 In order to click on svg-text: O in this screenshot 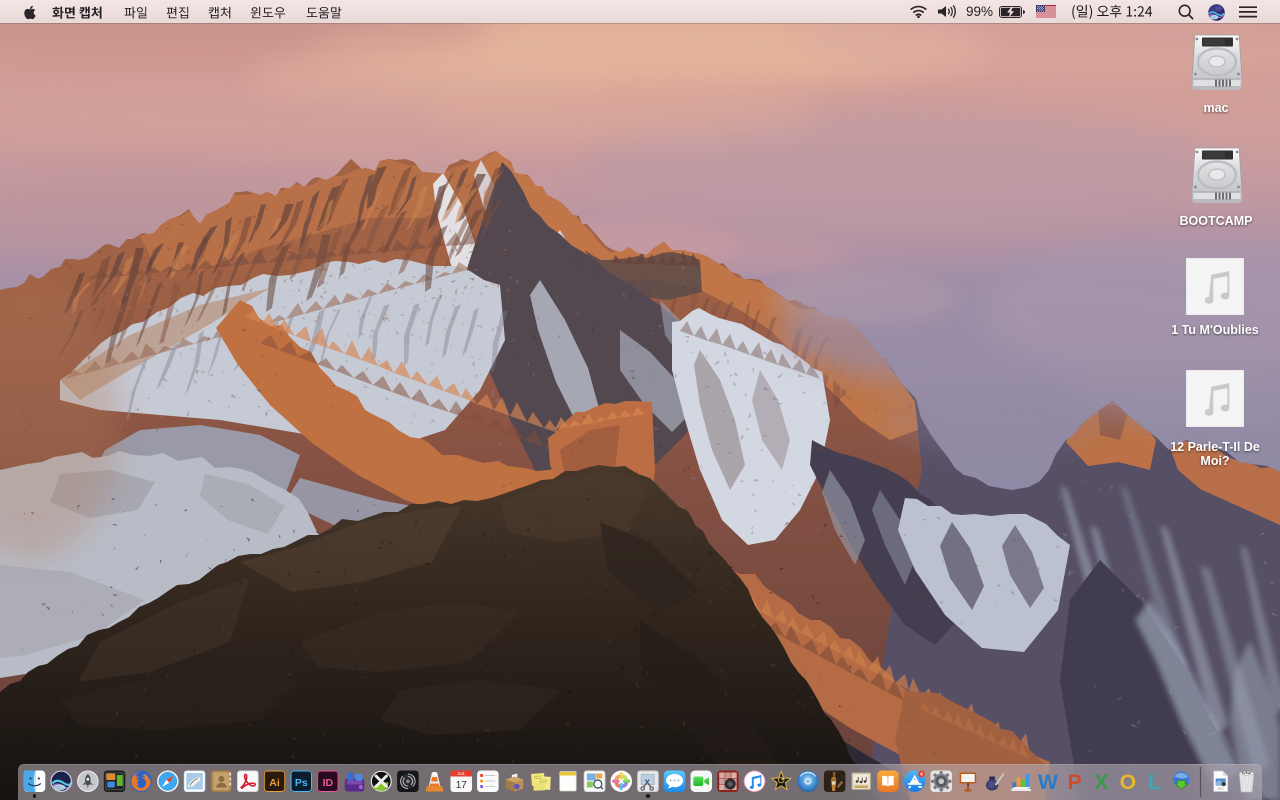, I will do `click(1128, 782)`.